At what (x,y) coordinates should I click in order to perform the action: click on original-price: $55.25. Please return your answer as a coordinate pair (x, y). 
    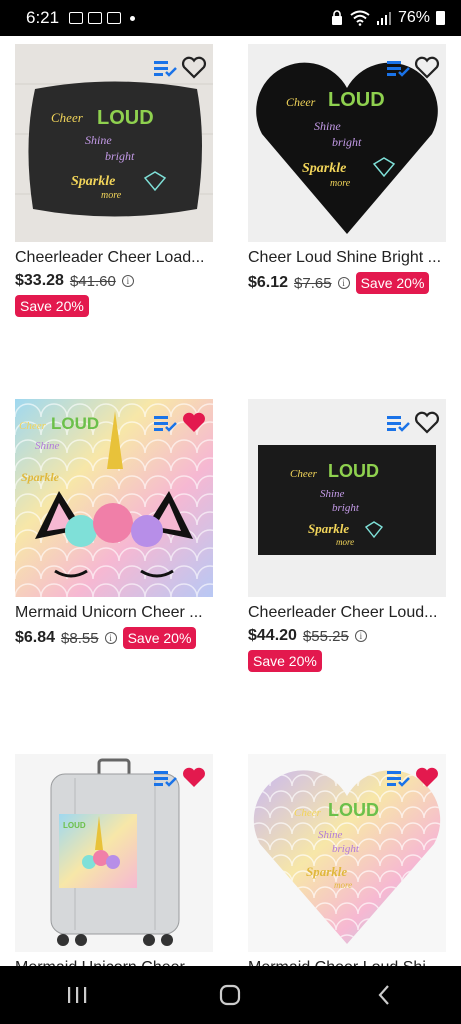
    Looking at the image, I should click on (325, 636).